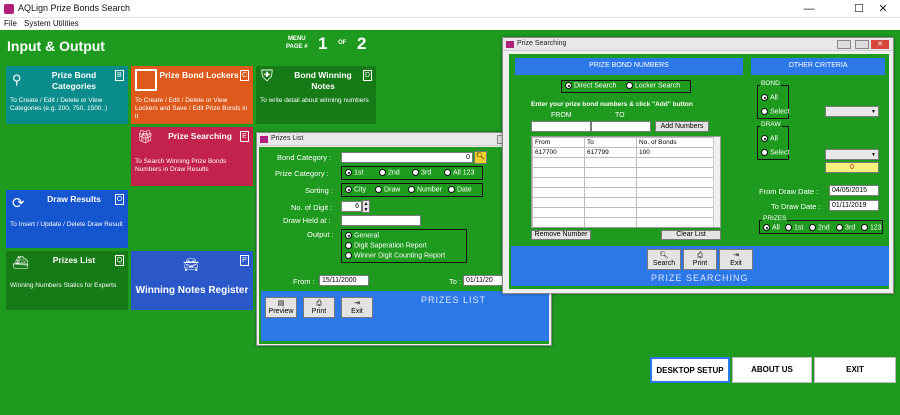  I want to click on prize-opt-1st: 1st, so click(354, 172).